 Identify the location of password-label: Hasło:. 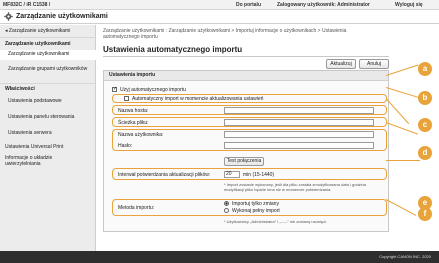
(125, 146).